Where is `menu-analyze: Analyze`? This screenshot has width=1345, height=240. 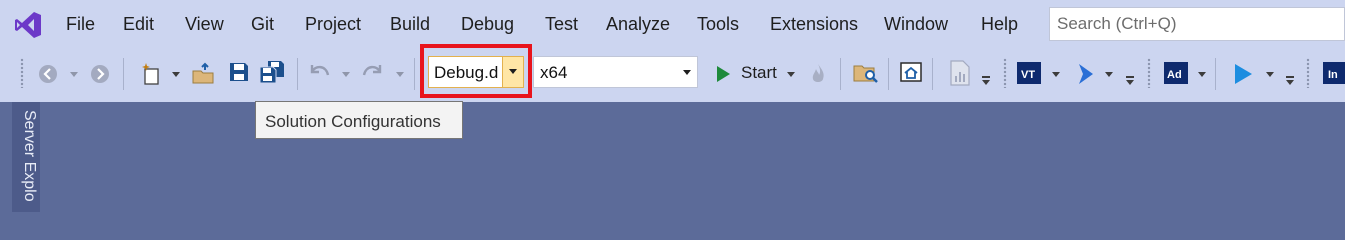 menu-analyze: Analyze is located at coordinates (638, 24).